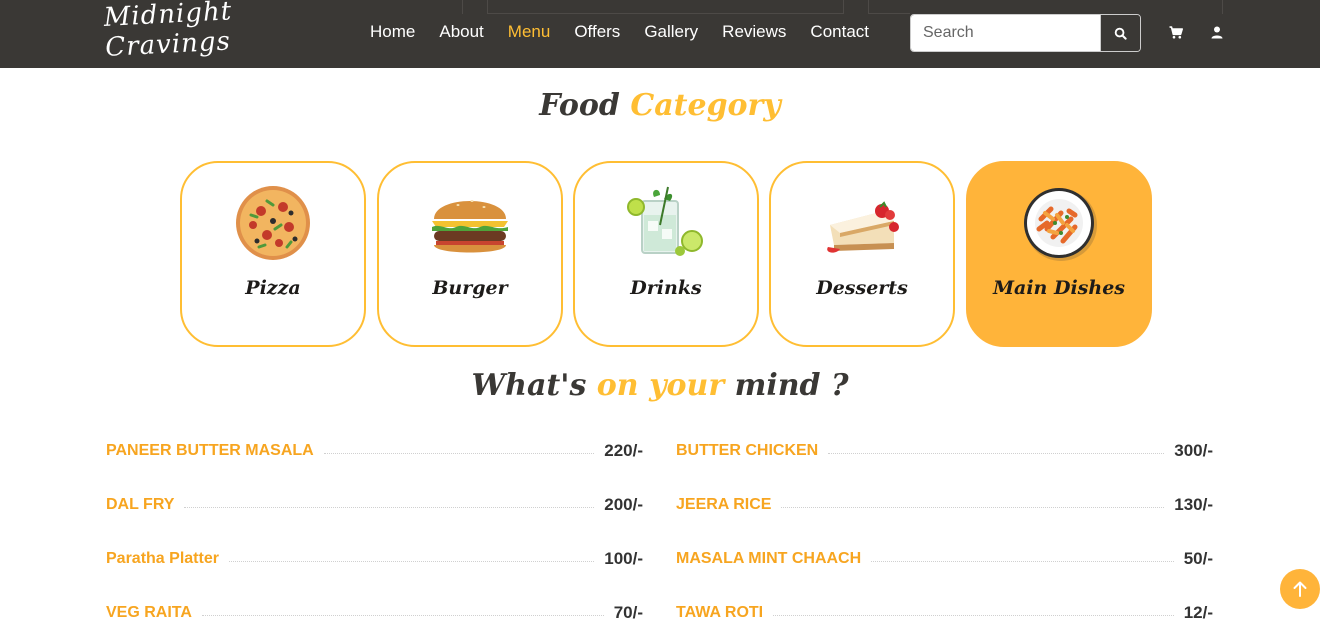 This screenshot has width=1320, height=625. I want to click on menu-item: MASALA MINT CHAACH 50/-, so click(944, 559).